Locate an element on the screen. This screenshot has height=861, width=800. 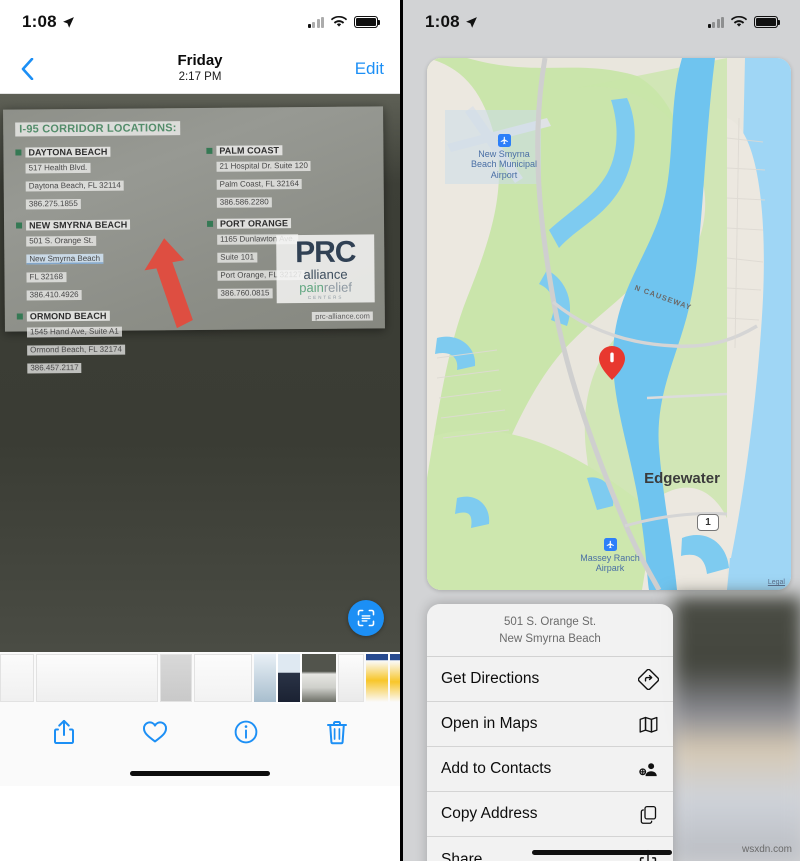
prc-relief-text: relief is located at coordinates (338, 287).